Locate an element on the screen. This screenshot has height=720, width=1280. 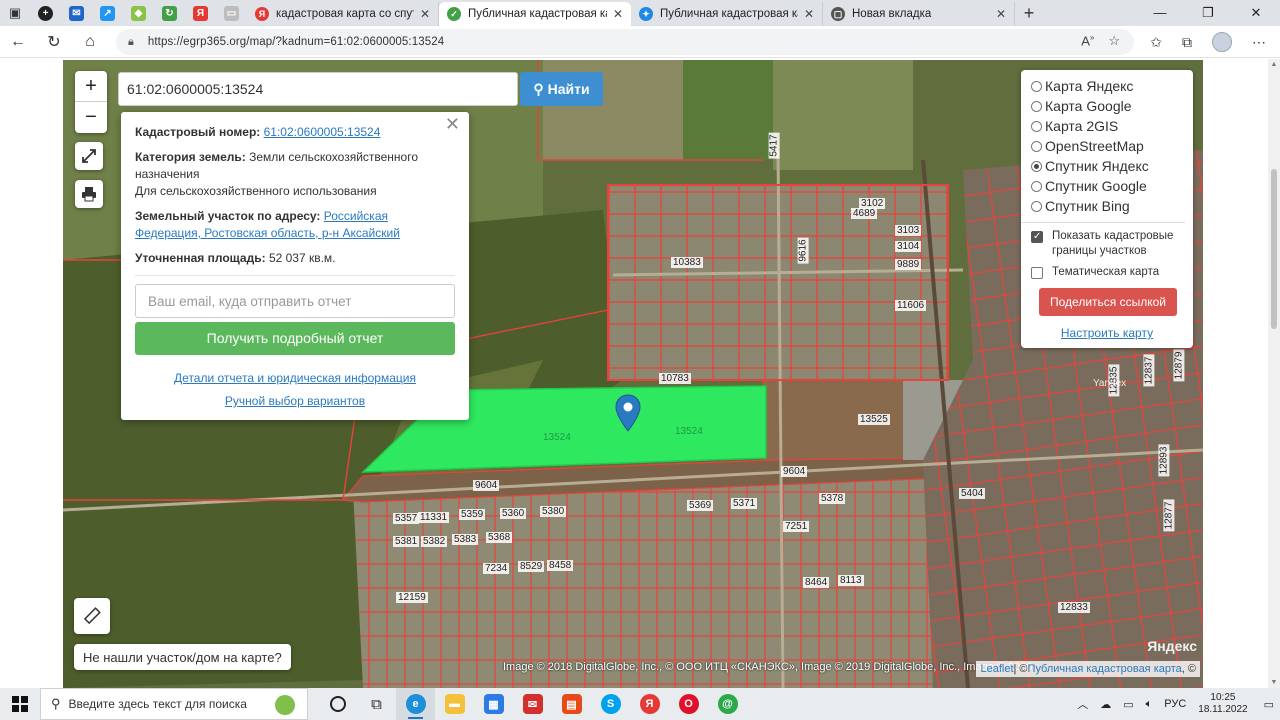
thematic-map-checkbox is located at coordinates (1037, 273).